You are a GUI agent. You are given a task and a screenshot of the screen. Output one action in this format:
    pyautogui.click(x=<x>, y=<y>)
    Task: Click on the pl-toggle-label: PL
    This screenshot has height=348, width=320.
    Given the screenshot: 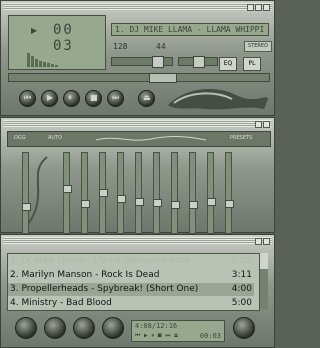 What is the action you would take?
    pyautogui.click(x=252, y=63)
    